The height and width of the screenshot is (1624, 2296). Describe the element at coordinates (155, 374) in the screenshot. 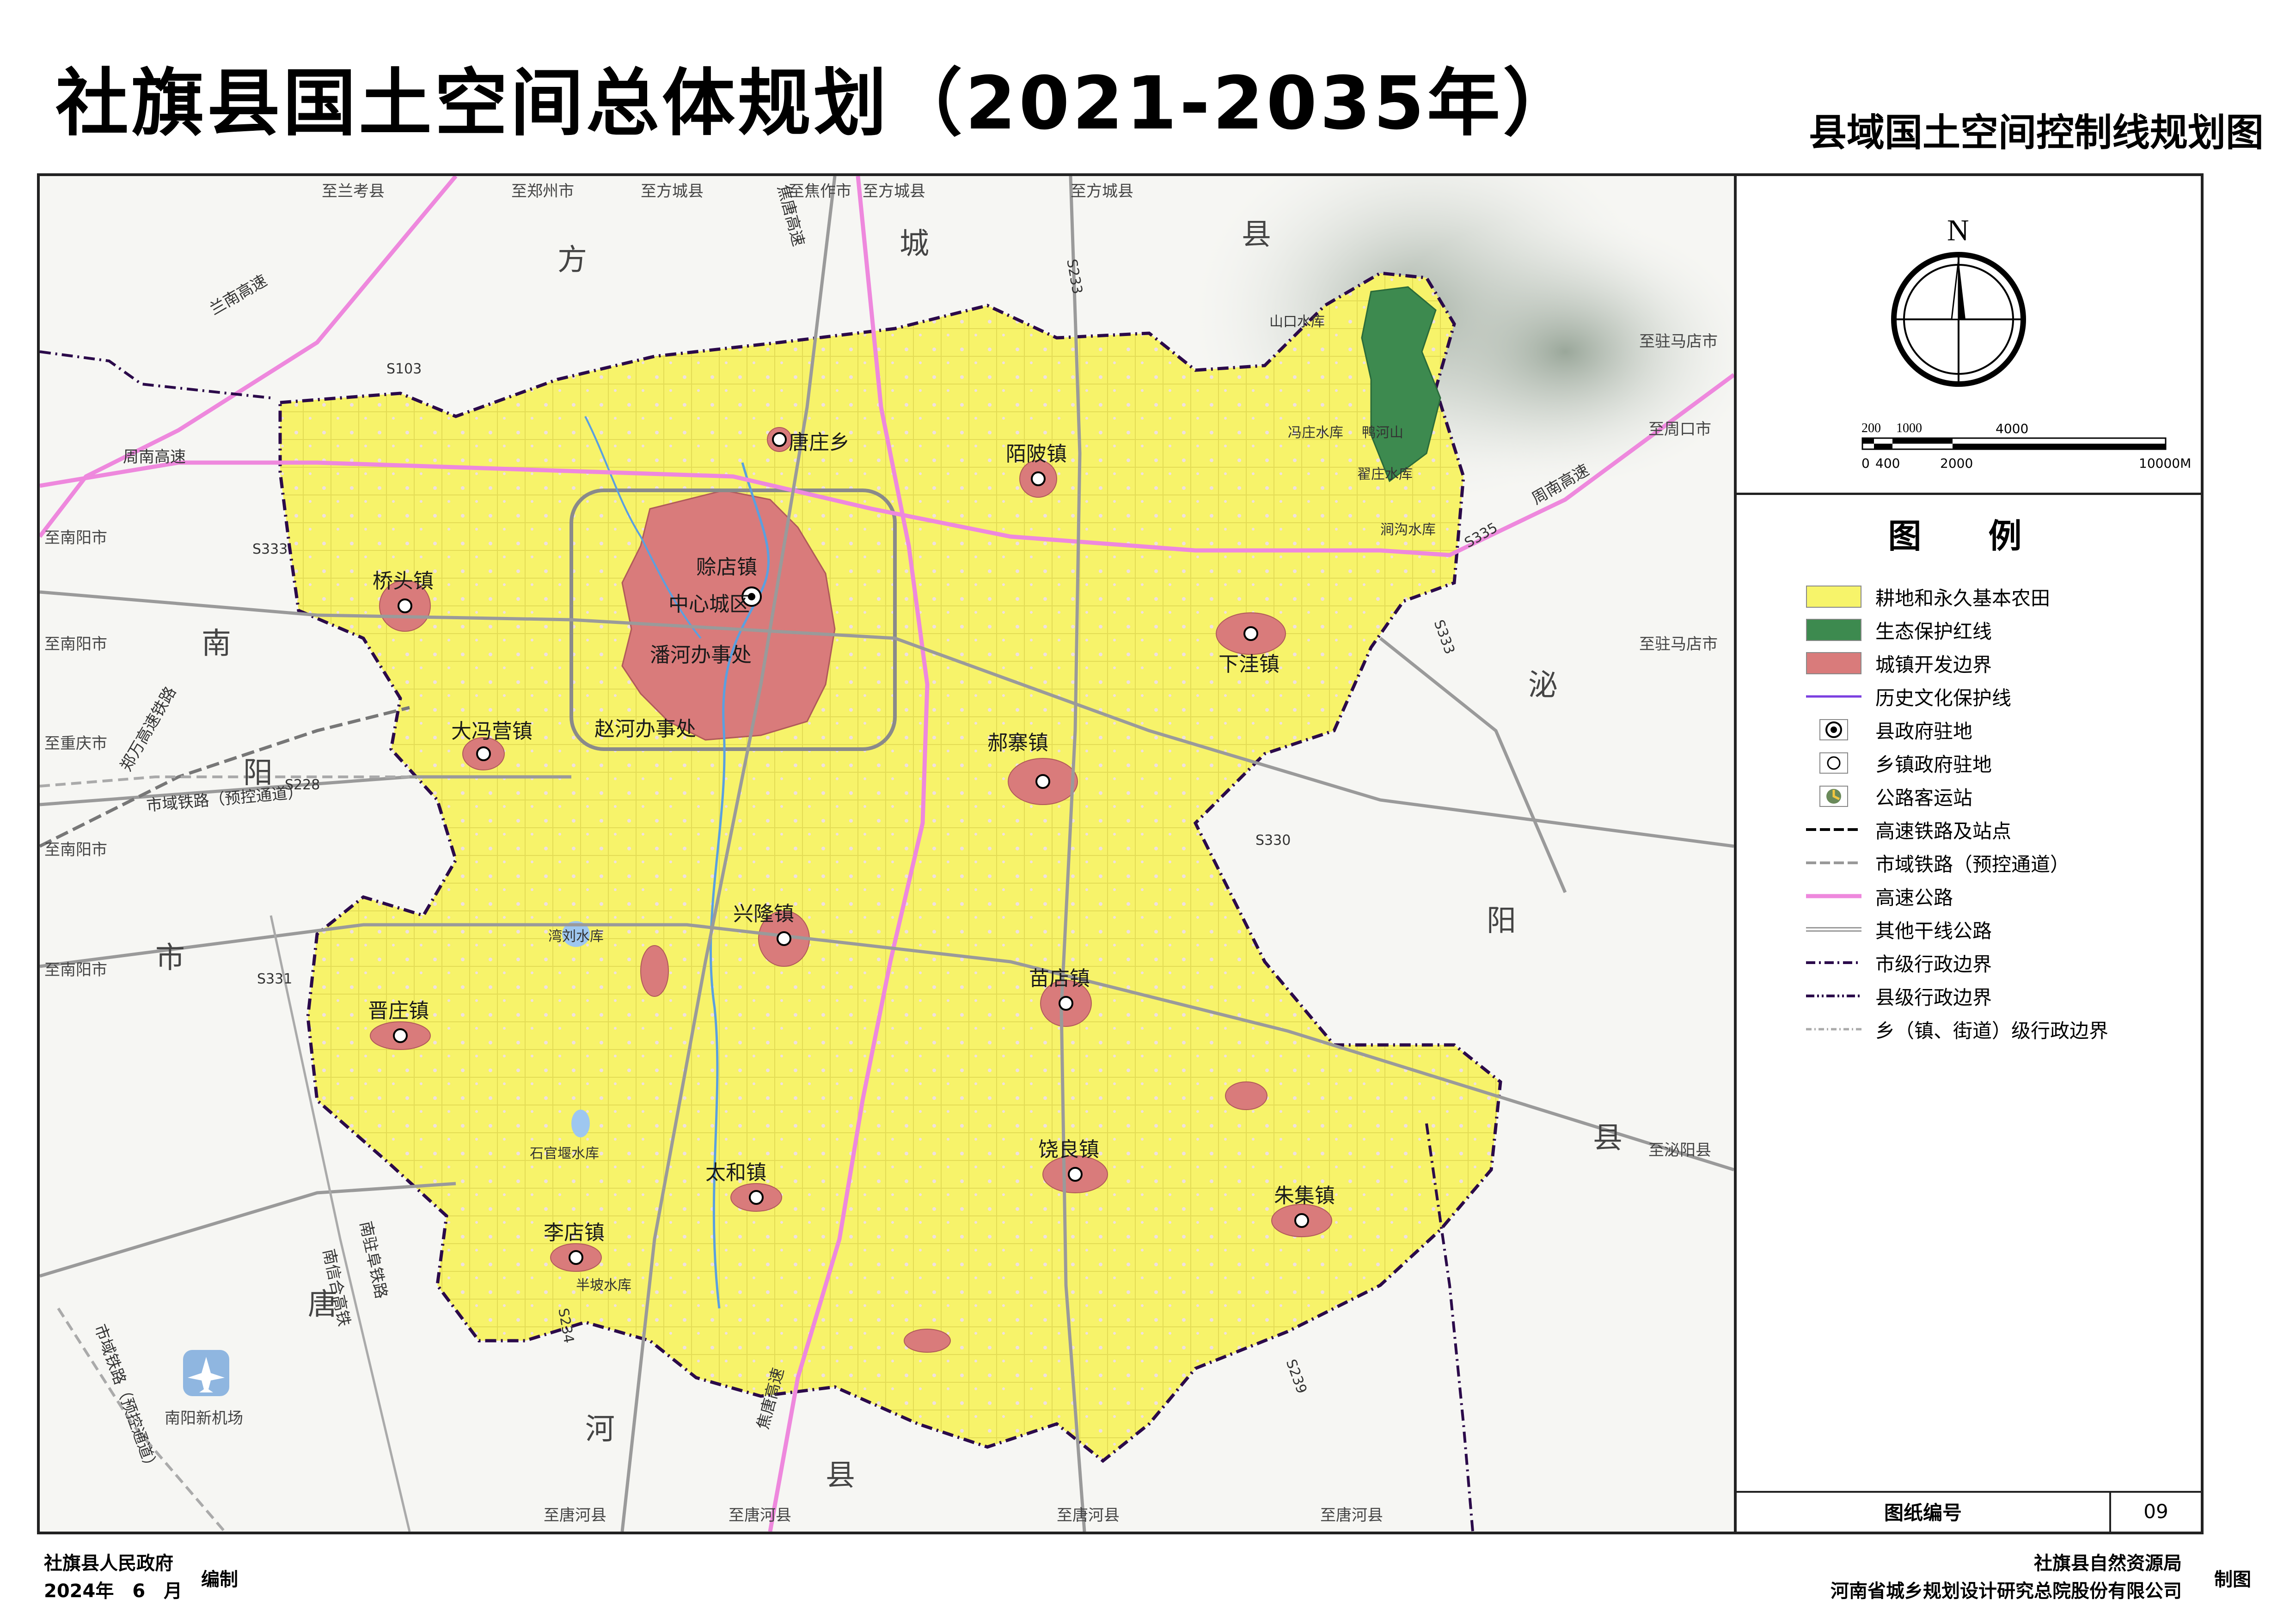

I see `city-boundary` at that location.